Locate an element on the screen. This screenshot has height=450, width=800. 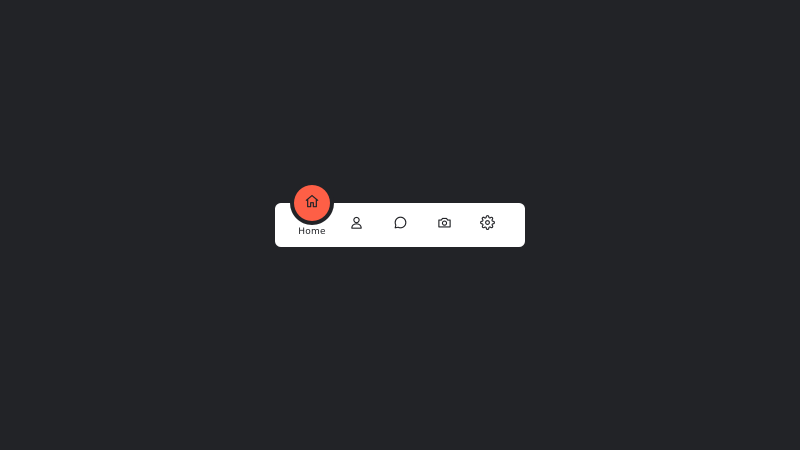
nav-item-home is located at coordinates (312, 203).